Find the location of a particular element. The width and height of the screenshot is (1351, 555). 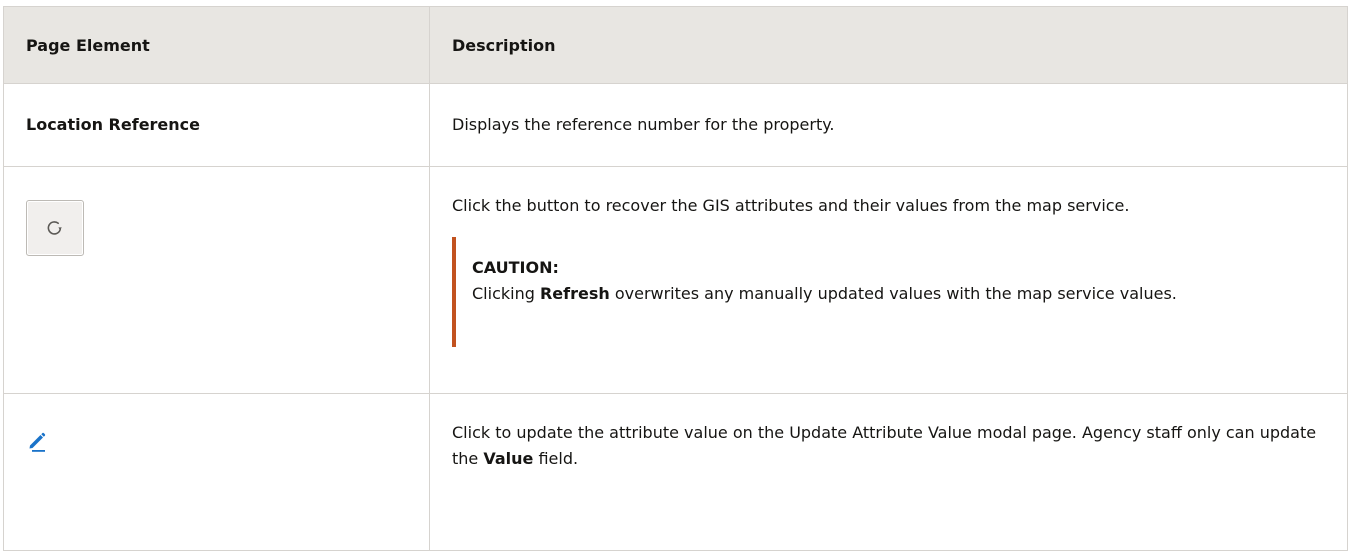

location-reference-label: Location Reference is located at coordinates (113, 124).